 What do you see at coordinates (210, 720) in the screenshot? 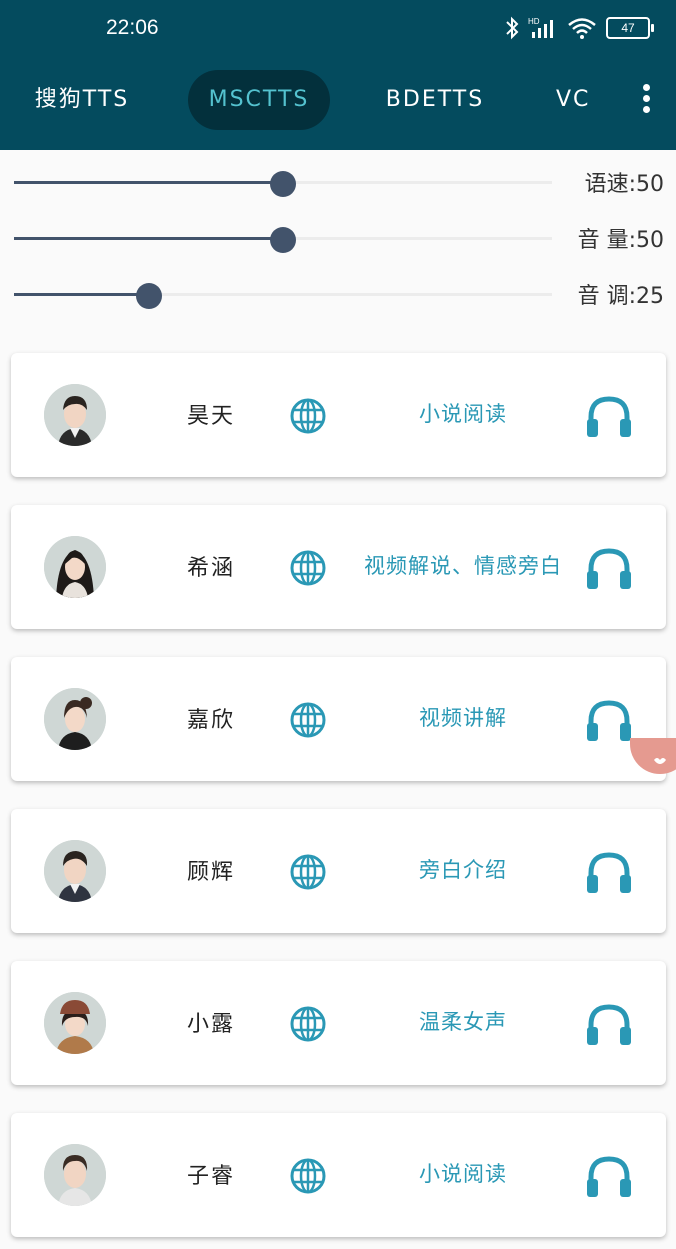
I see `voice-name: 嘉欣` at bounding box center [210, 720].